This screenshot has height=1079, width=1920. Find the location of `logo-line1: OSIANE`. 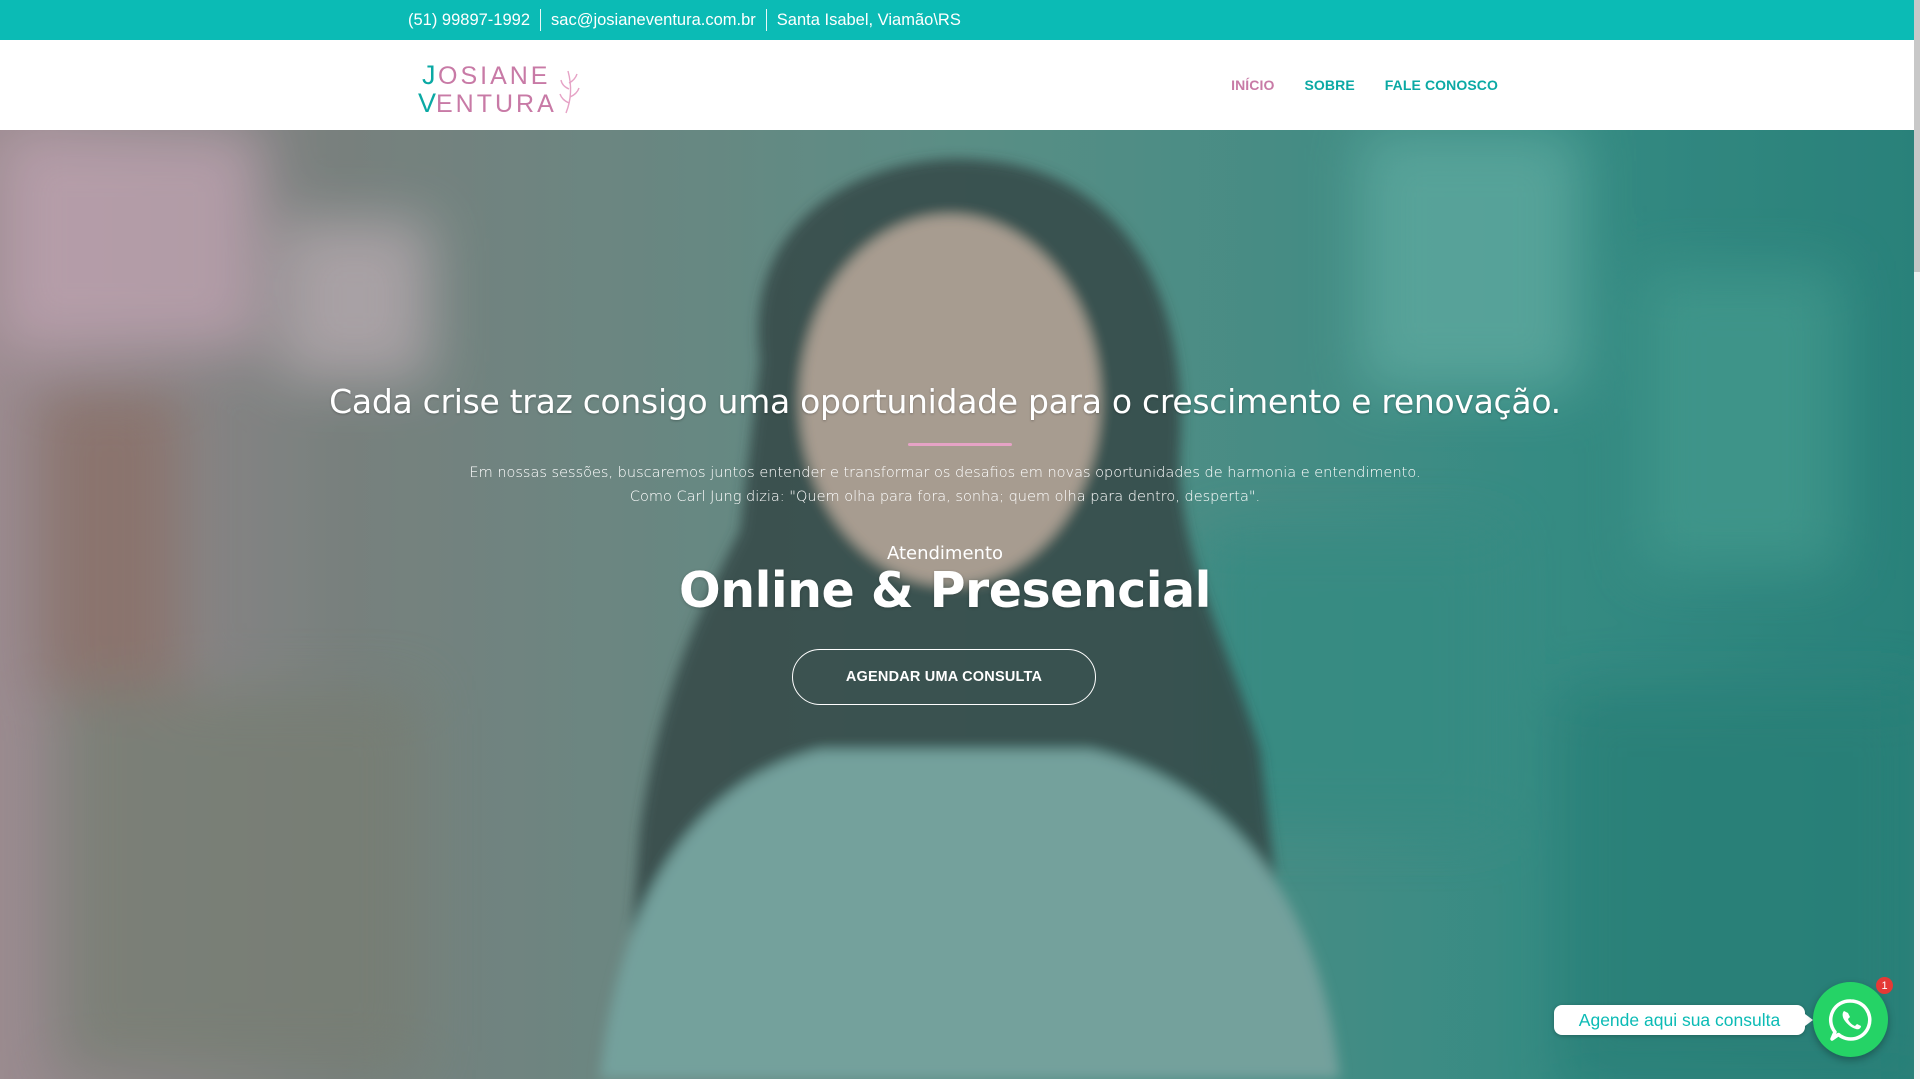

logo-line1: OSIANE is located at coordinates (494, 76).